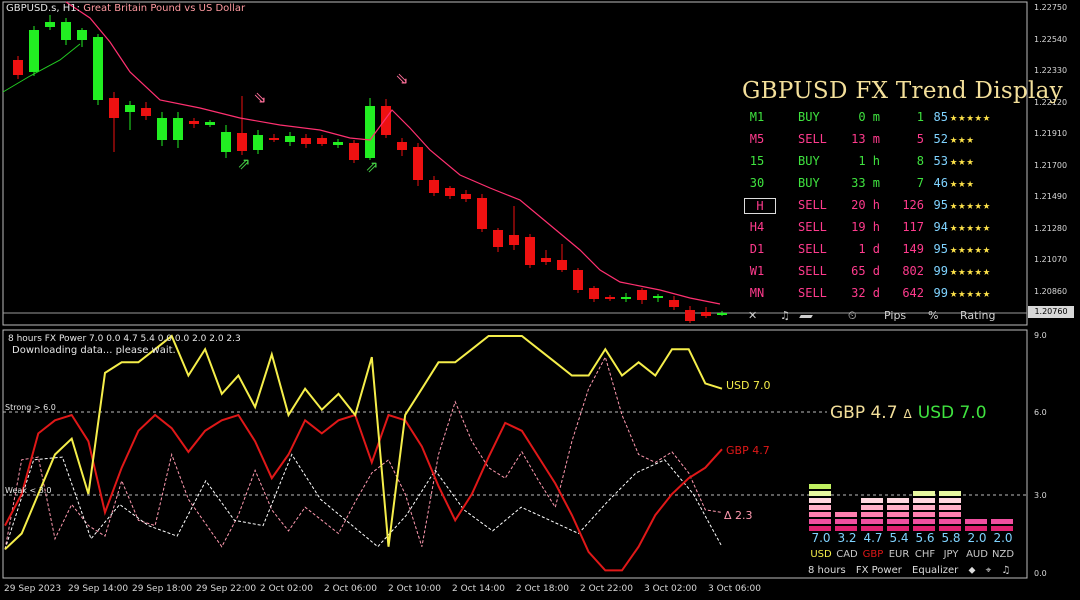 This screenshot has width=1080, height=600. I want to click on timeframe: M1, so click(757, 117).